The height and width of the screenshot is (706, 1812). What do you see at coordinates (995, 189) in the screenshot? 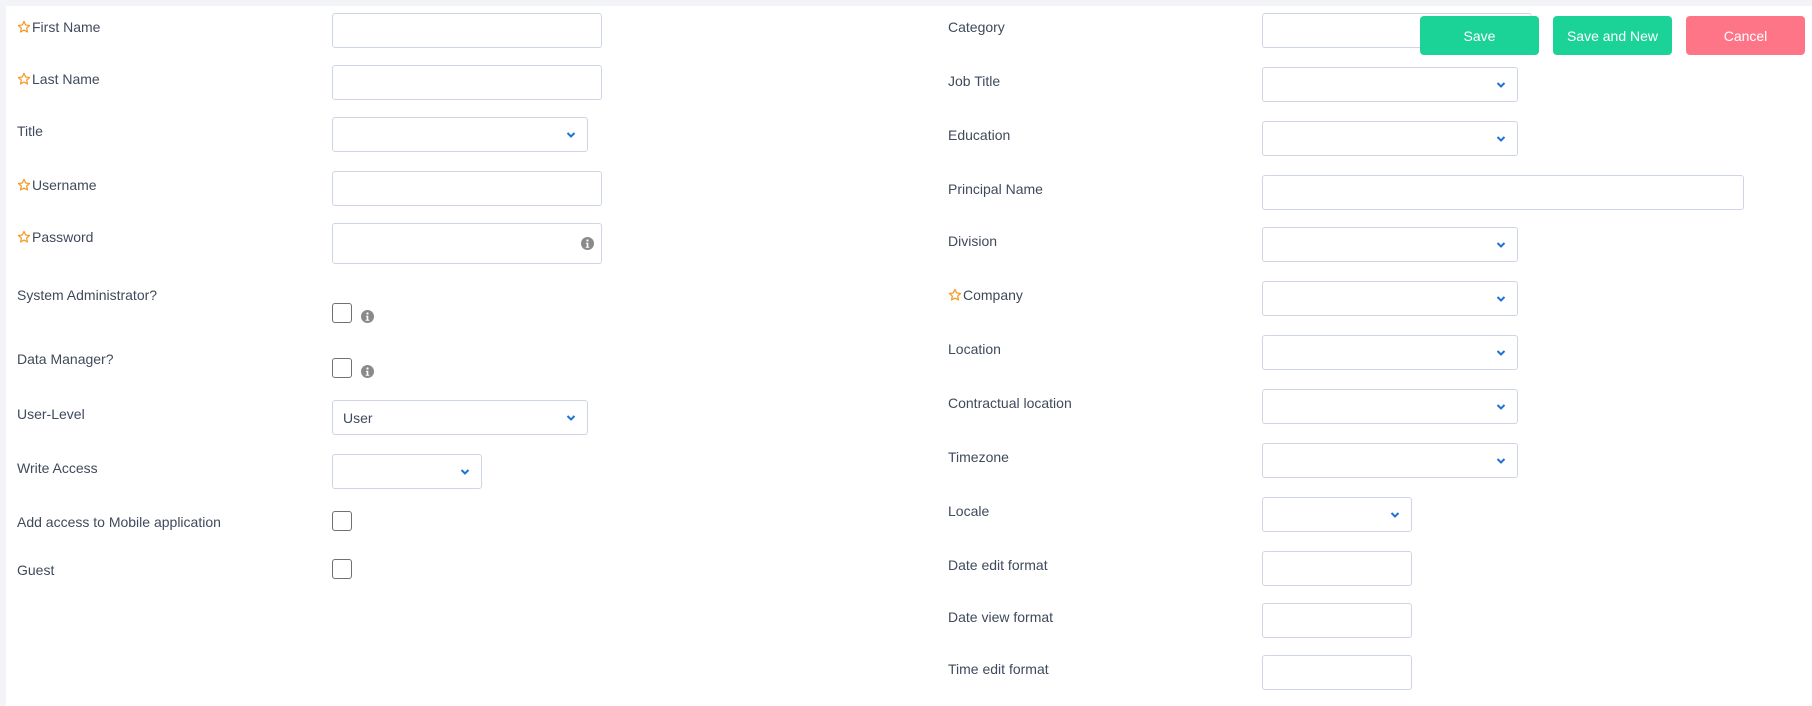
I see `principal-name-label: Principal Name` at bounding box center [995, 189].